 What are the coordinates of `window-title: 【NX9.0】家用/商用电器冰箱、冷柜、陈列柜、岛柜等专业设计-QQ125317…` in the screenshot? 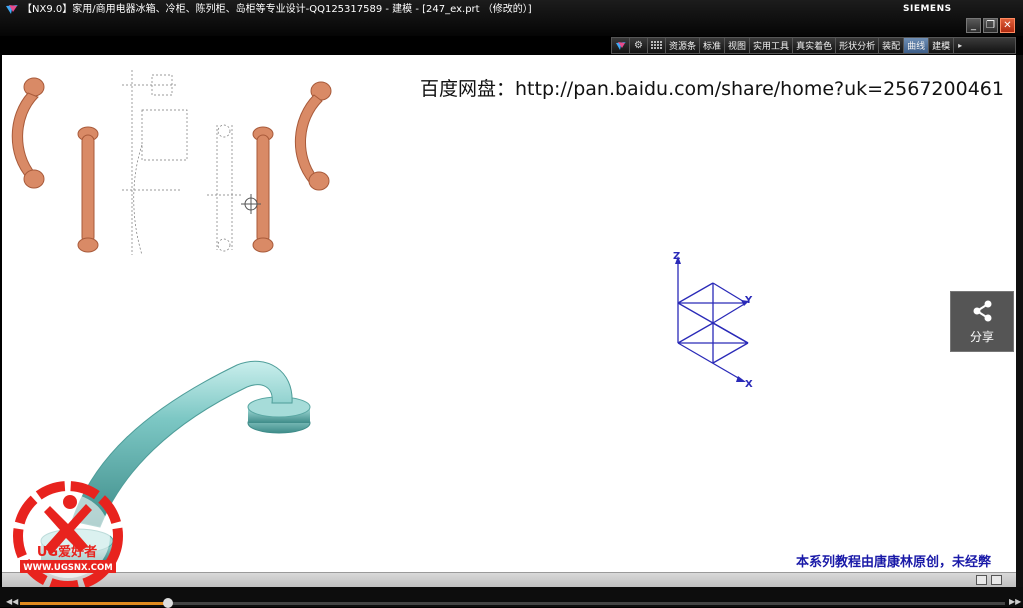 It's located at (277, 9).